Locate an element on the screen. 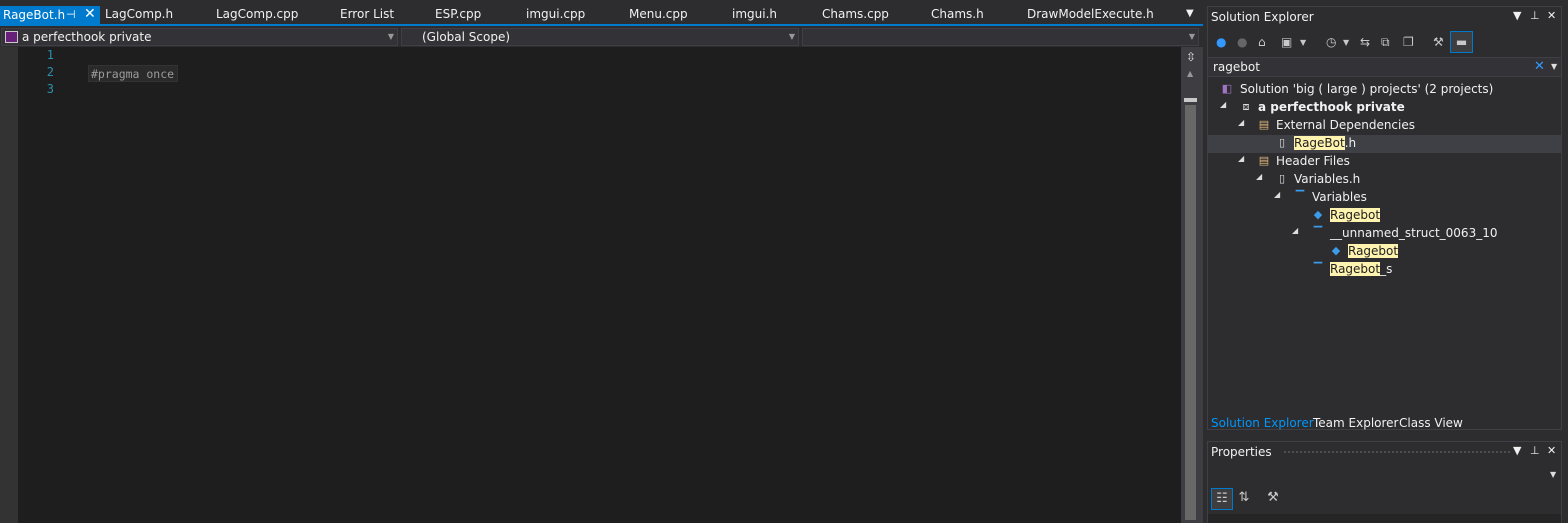 The width and height of the screenshot is (1568, 523). scrollbar-thumb is located at coordinates (1190, 312).